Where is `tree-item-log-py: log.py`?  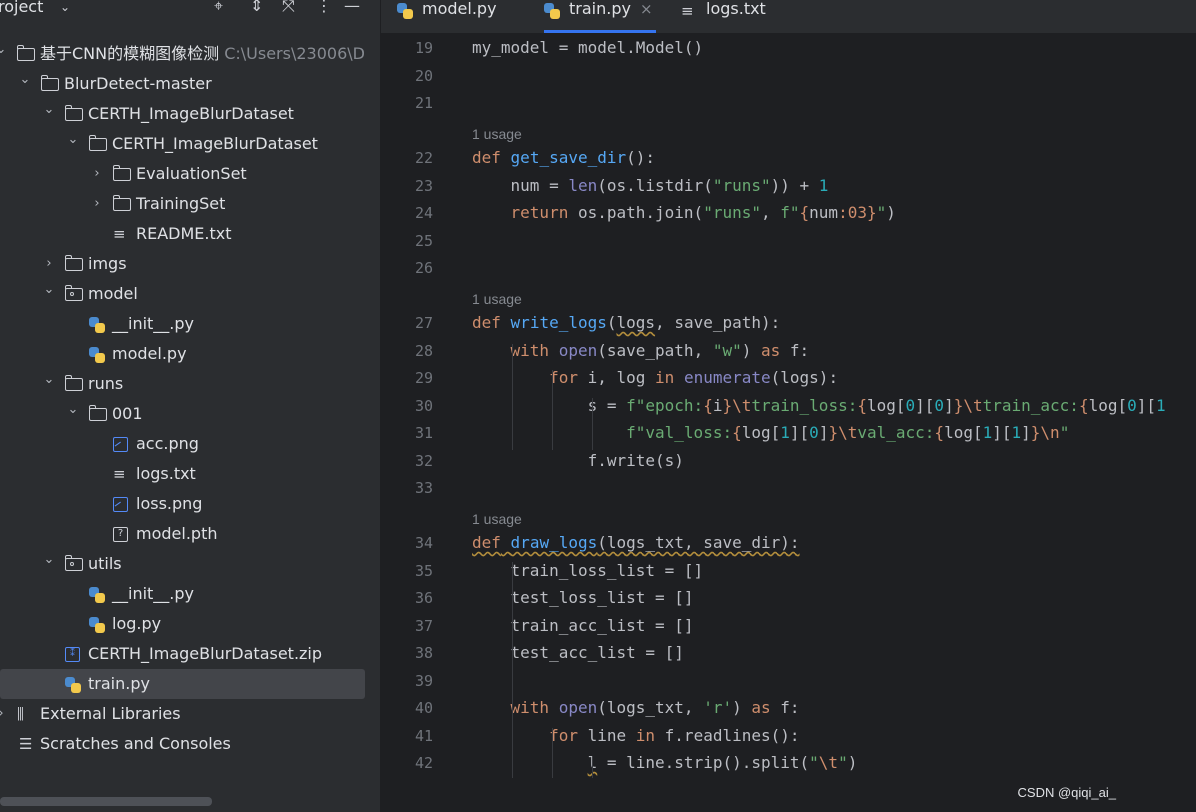 tree-item-log-py: log.py is located at coordinates (190, 624).